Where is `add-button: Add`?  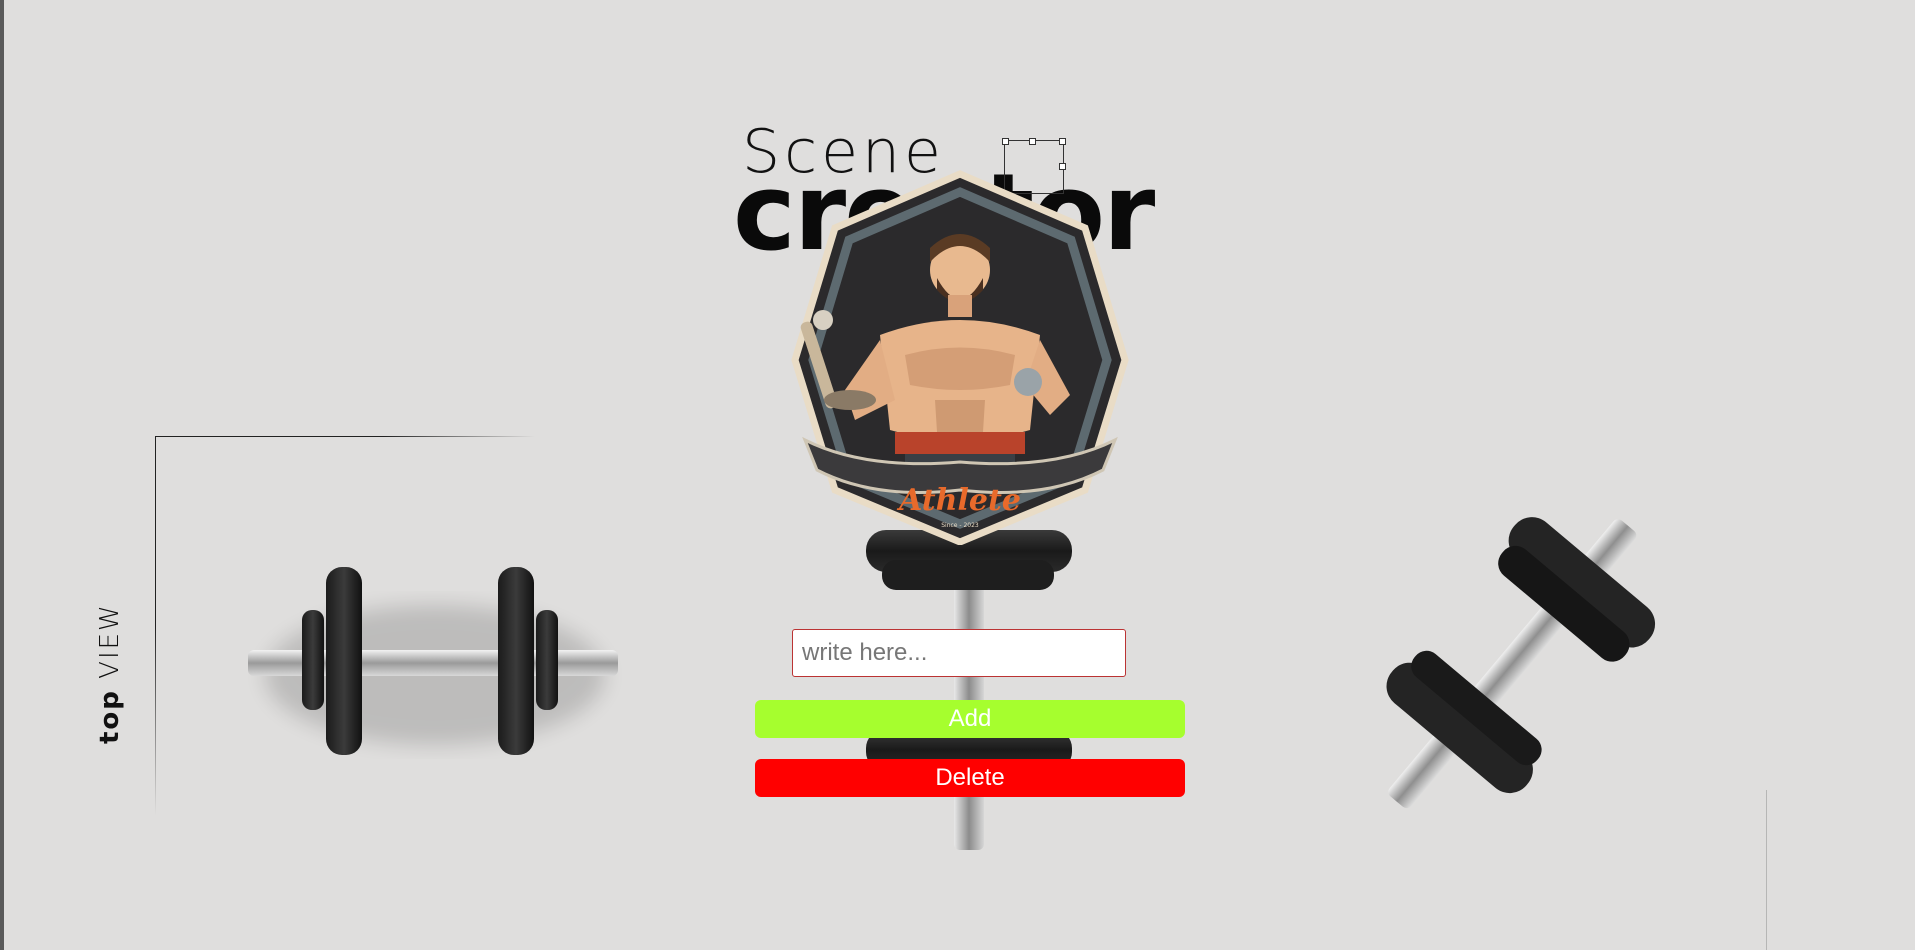
add-button: Add is located at coordinates (970, 719).